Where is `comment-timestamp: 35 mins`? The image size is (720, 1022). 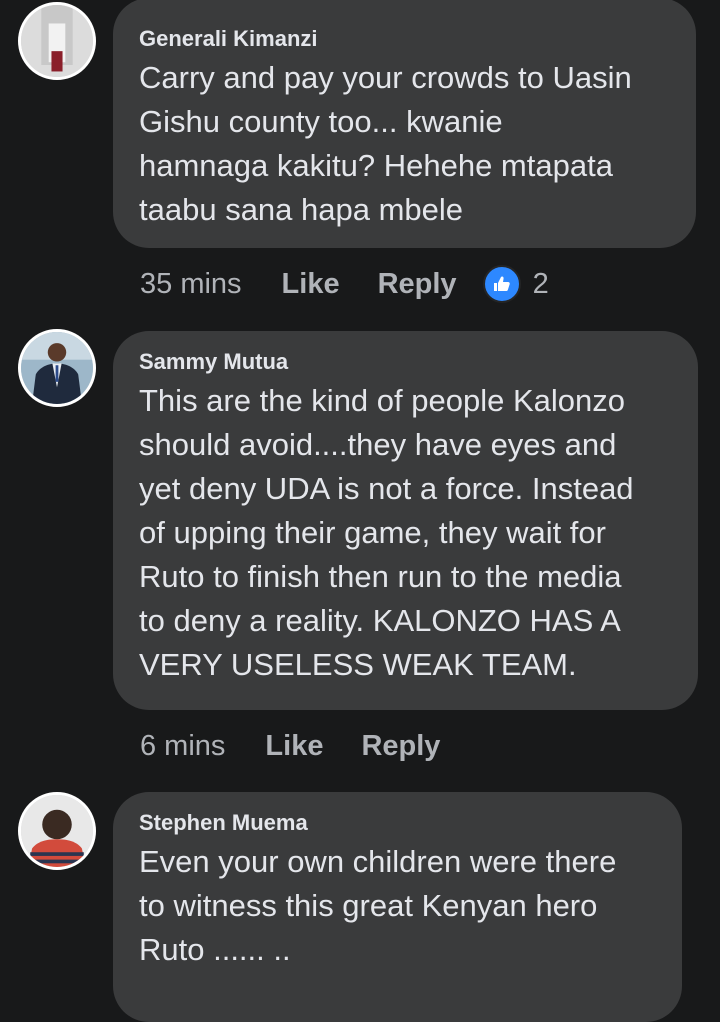 comment-timestamp: 35 mins is located at coordinates (191, 284).